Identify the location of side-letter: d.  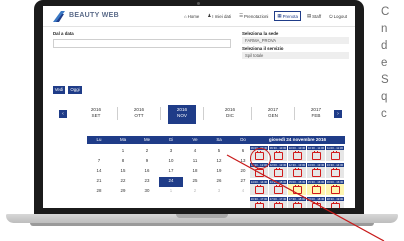
(384, 46).